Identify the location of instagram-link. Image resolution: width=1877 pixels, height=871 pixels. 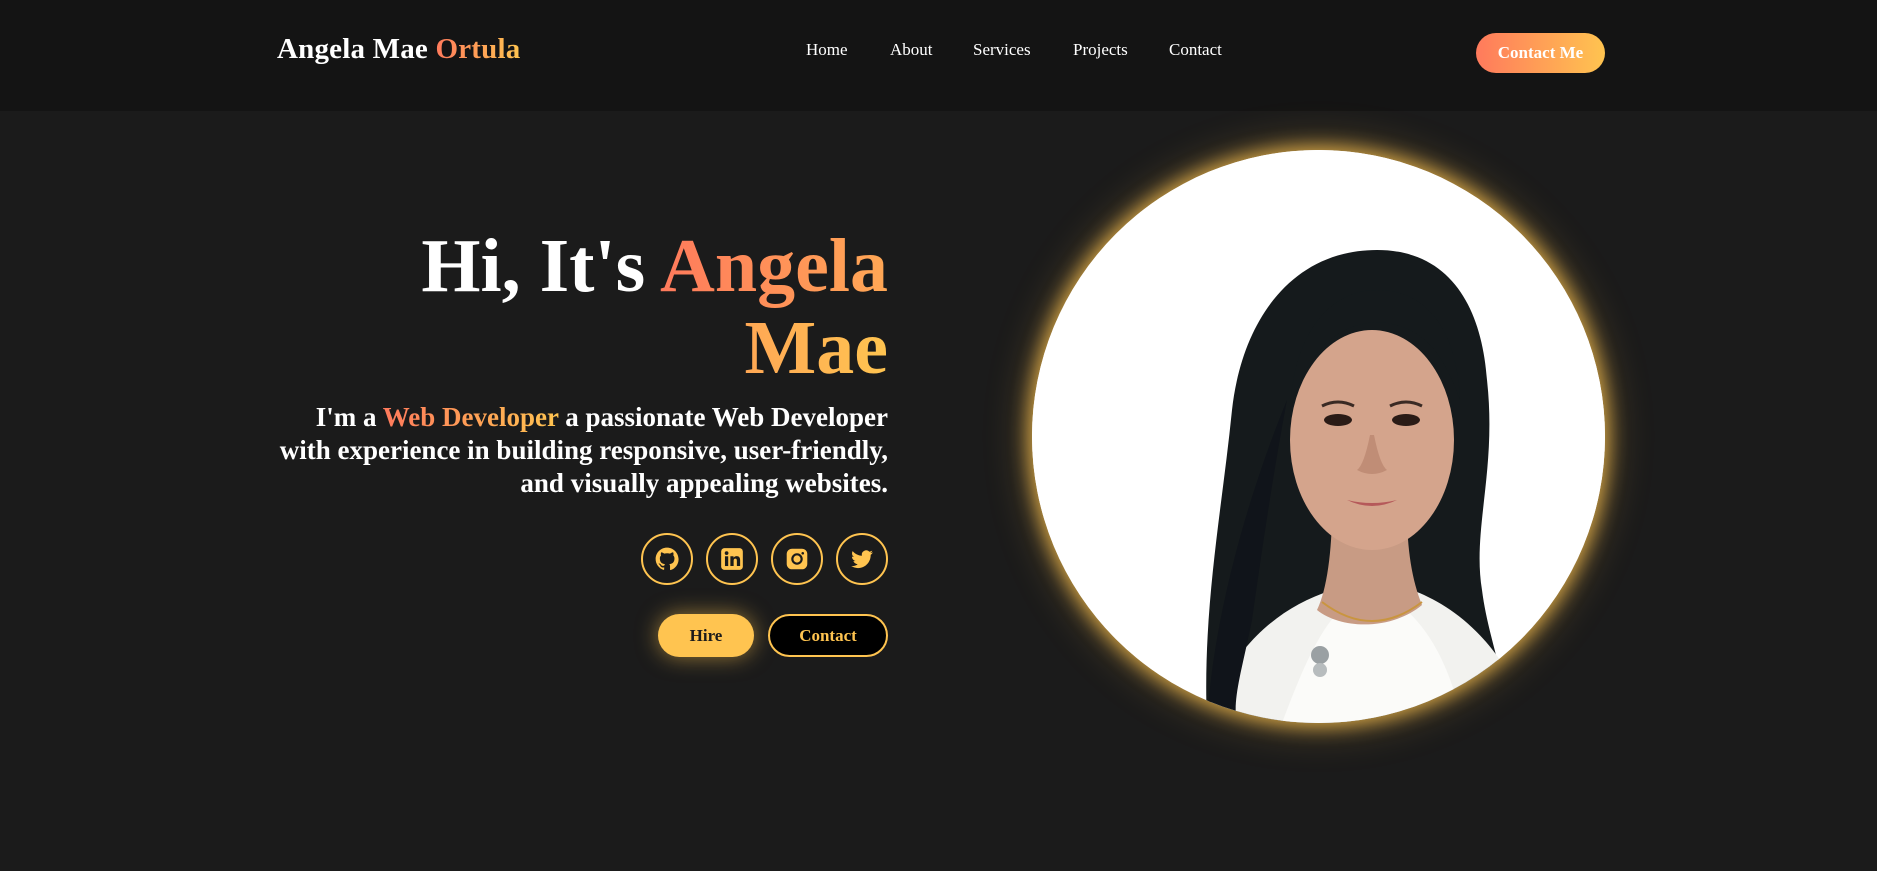
(797, 559).